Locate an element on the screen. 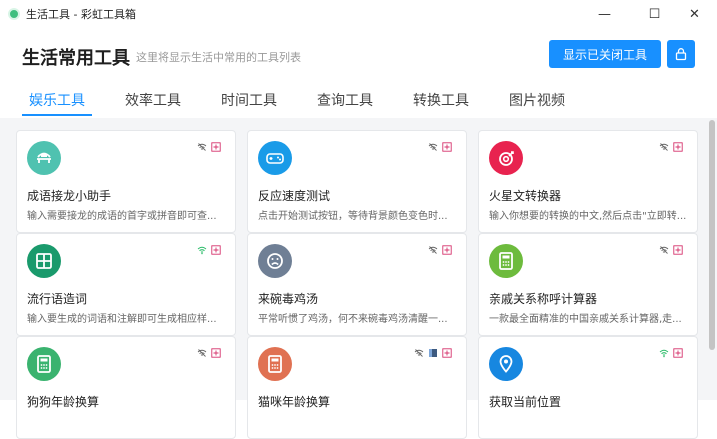 The image size is (717, 439). target-icon is located at coordinates (506, 158).